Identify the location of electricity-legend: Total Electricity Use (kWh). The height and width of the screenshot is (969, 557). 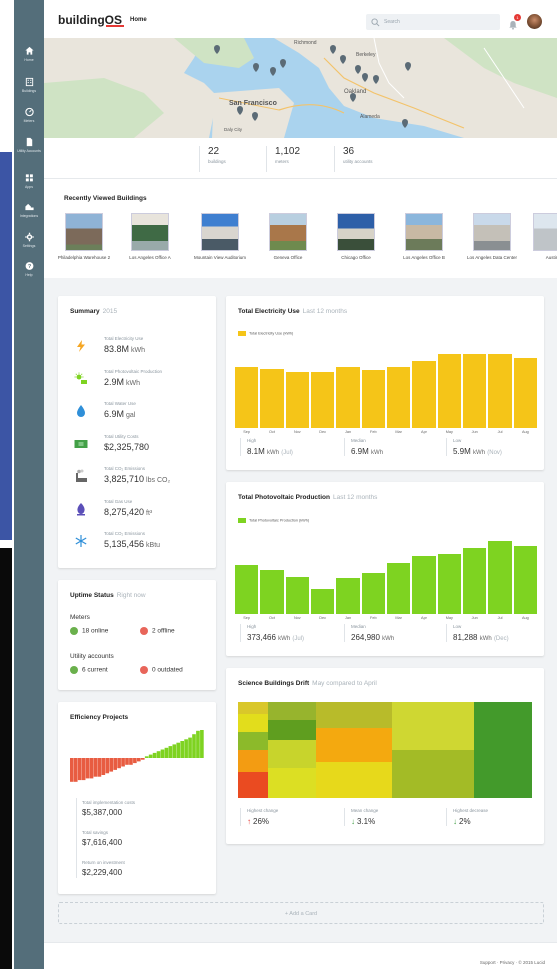
(265, 333).